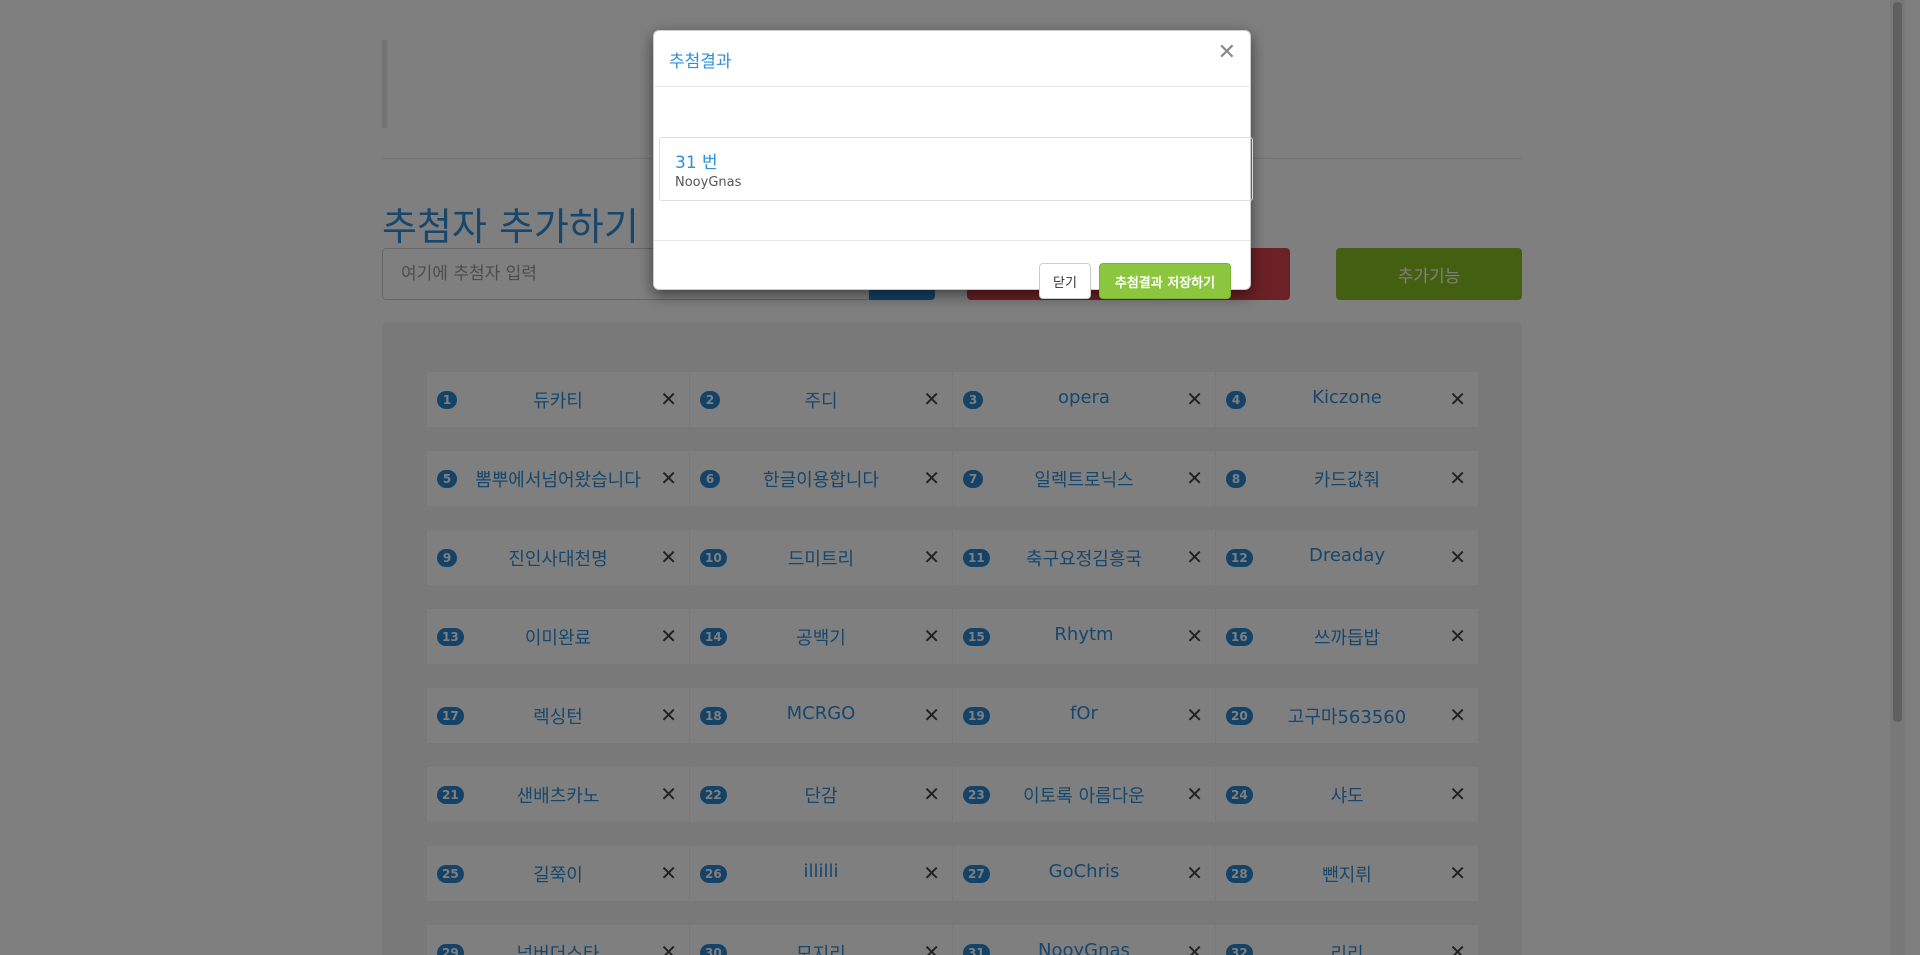 Image resolution: width=1920 pixels, height=955 pixels. What do you see at coordinates (700, 62) in the screenshot?
I see `modal-title: 추첨결과` at bounding box center [700, 62].